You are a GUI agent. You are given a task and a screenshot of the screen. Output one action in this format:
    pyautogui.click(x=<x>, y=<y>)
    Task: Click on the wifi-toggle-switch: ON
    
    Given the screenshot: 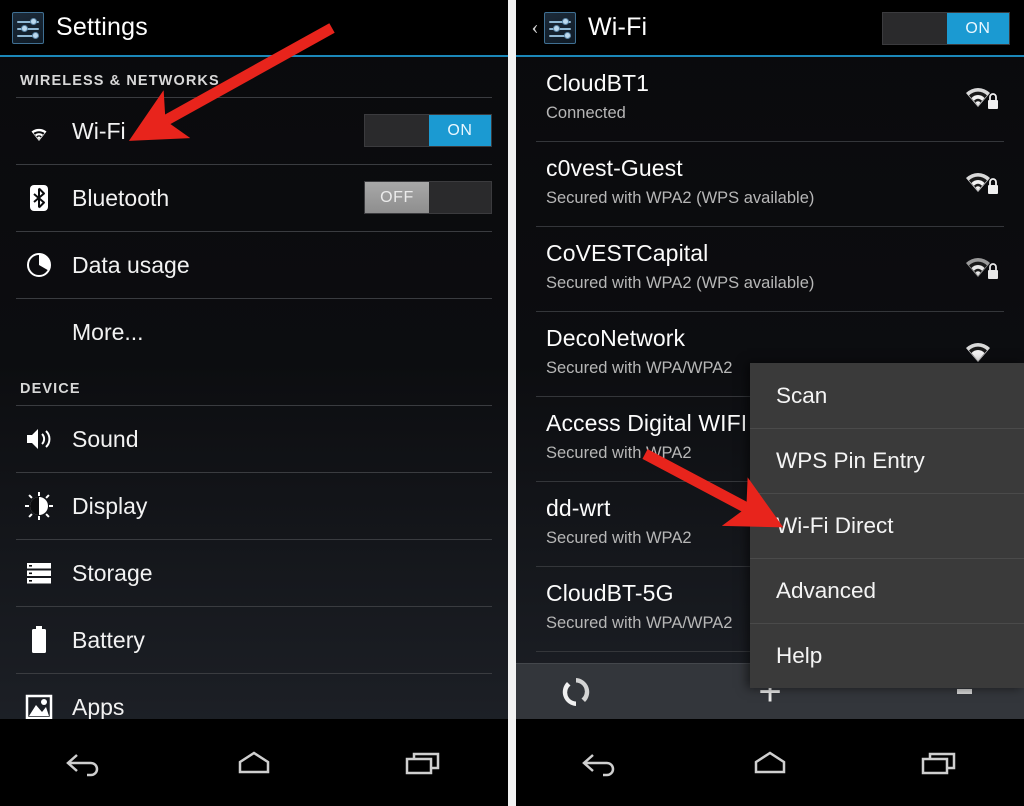 What is the action you would take?
    pyautogui.click(x=428, y=130)
    